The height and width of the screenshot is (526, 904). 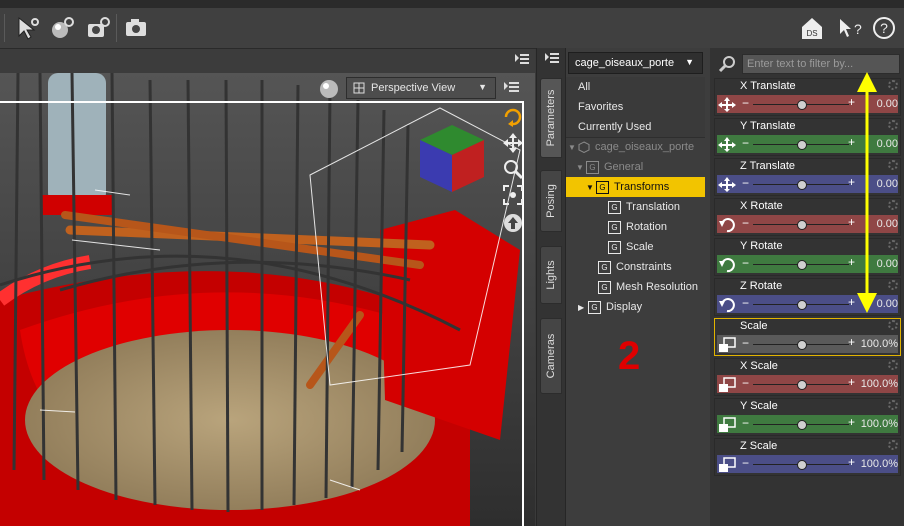 I want to click on sphere-light-icon, so click(x=62, y=28).